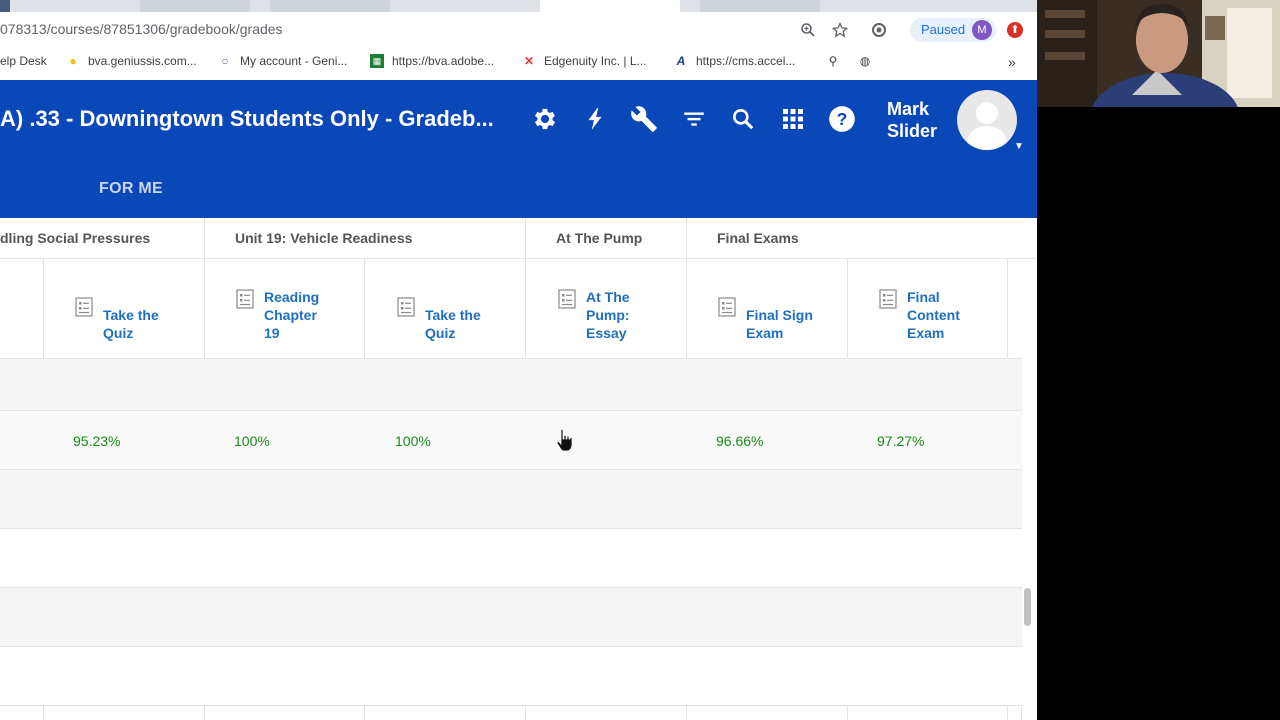  Describe the element at coordinates (73, 61) in the screenshot. I see `lightbulb-icon: ●` at that location.